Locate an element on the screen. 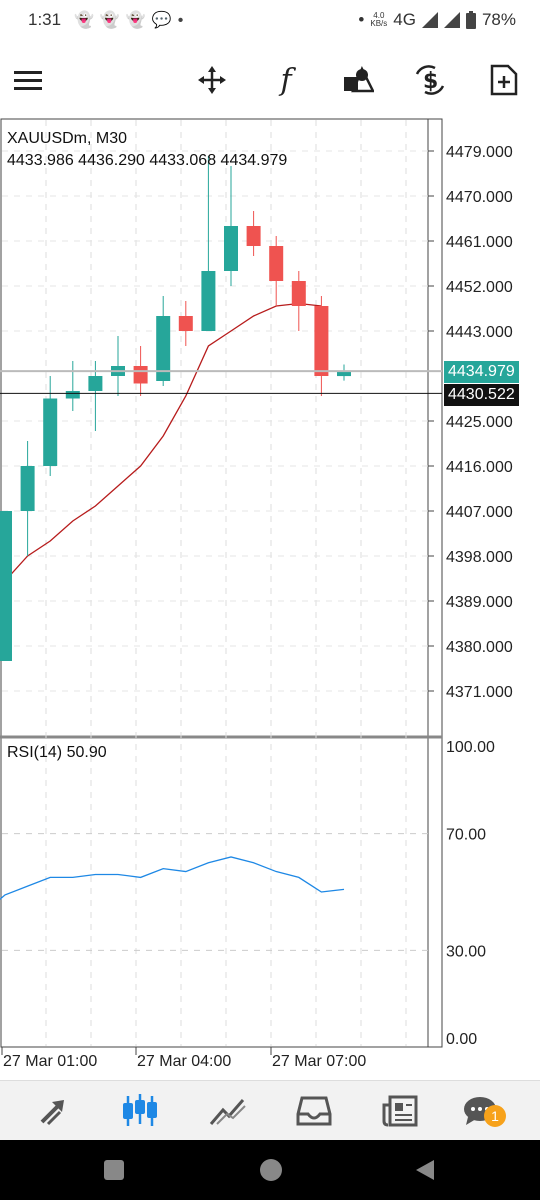 The height and width of the screenshot is (1200, 540). system-navigation is located at coordinates (270, 1170).